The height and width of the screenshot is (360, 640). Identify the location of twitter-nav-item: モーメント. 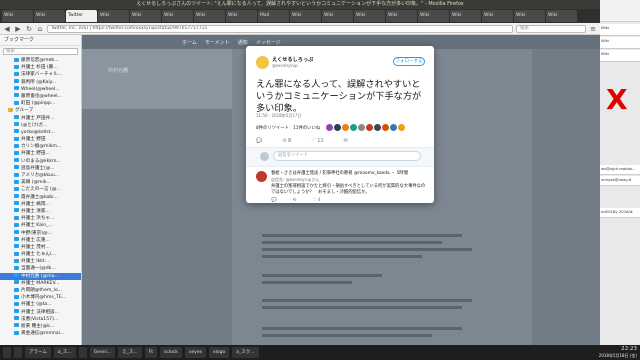
(217, 42).